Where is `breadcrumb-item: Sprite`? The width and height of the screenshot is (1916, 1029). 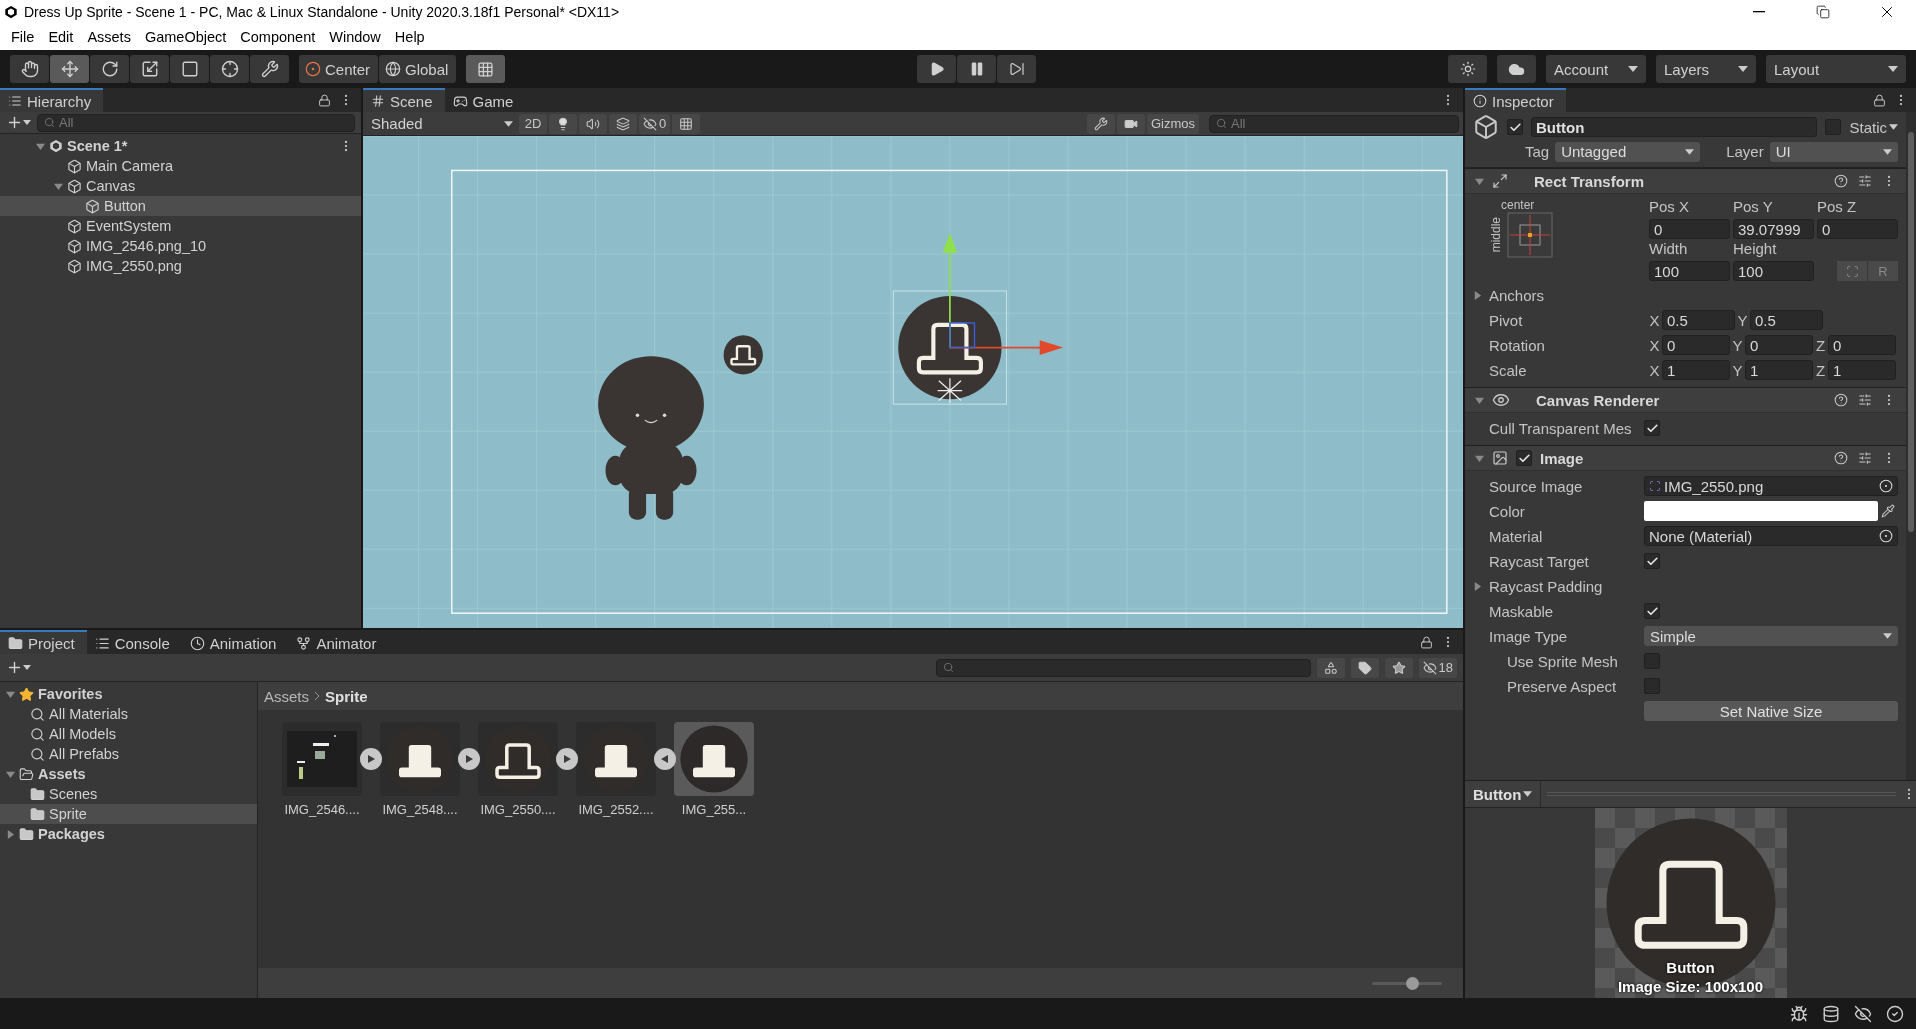
breadcrumb-item: Sprite is located at coordinates (346, 696).